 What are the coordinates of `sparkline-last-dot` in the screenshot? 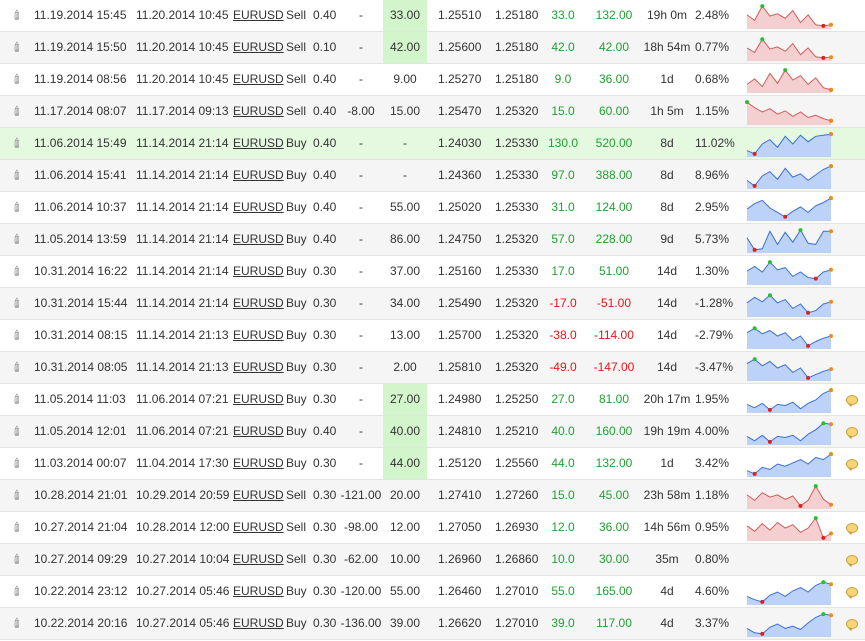 It's located at (831, 198).